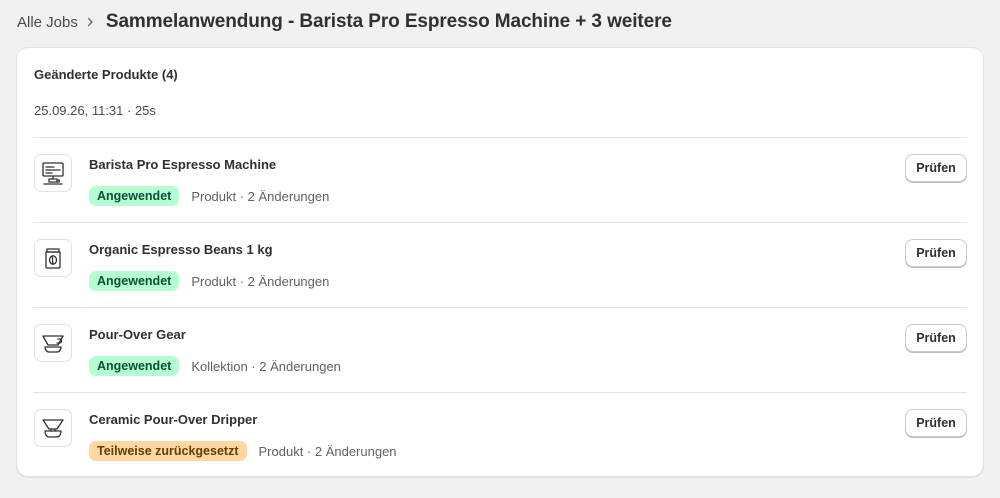  Describe the element at coordinates (95, 110) in the screenshot. I see `job-timestamp-duration: 25.09.26, 11:31 · 25s` at that location.